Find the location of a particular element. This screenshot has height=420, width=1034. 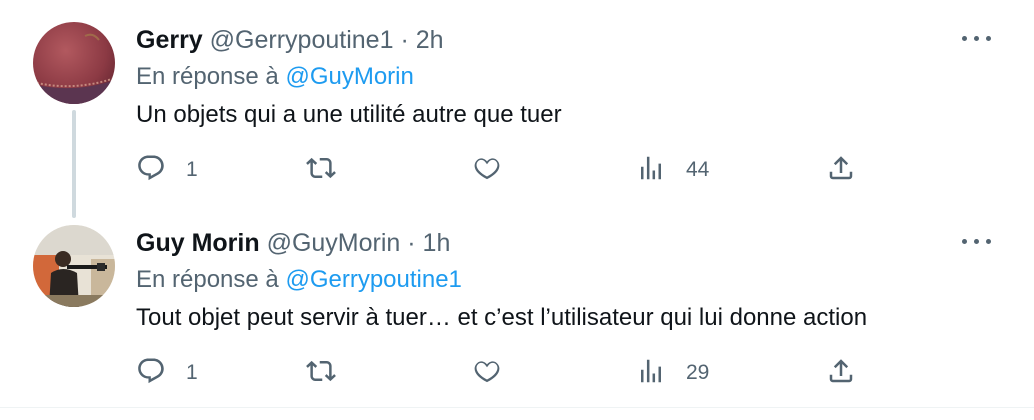

user-handle: @Gerrypoutine1 is located at coordinates (302, 40).